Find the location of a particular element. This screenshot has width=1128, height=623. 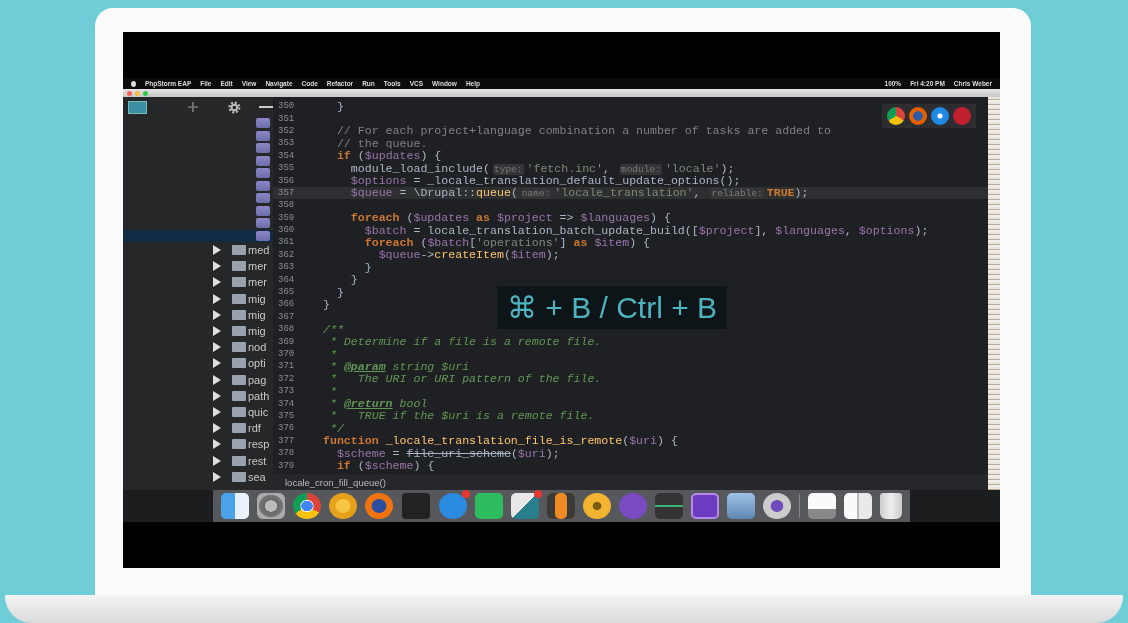

line-number: 352 is located at coordinates (286, 130).